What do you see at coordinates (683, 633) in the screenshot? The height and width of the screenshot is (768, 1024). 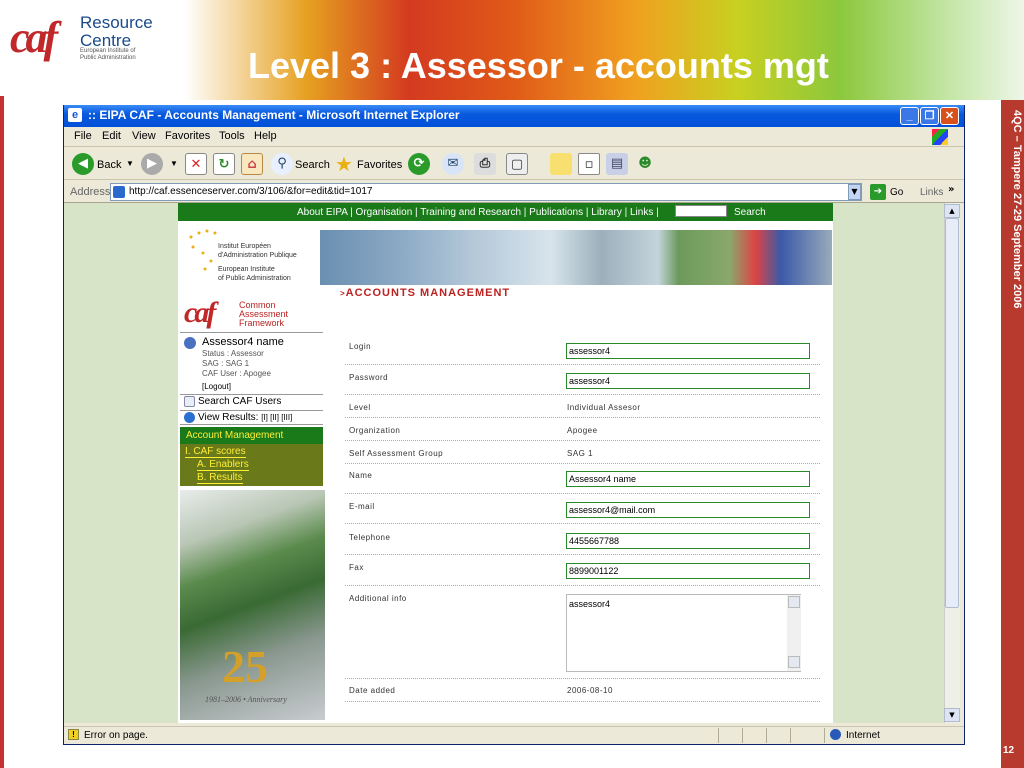 I see `additional-info-textarea: assessor4` at bounding box center [683, 633].